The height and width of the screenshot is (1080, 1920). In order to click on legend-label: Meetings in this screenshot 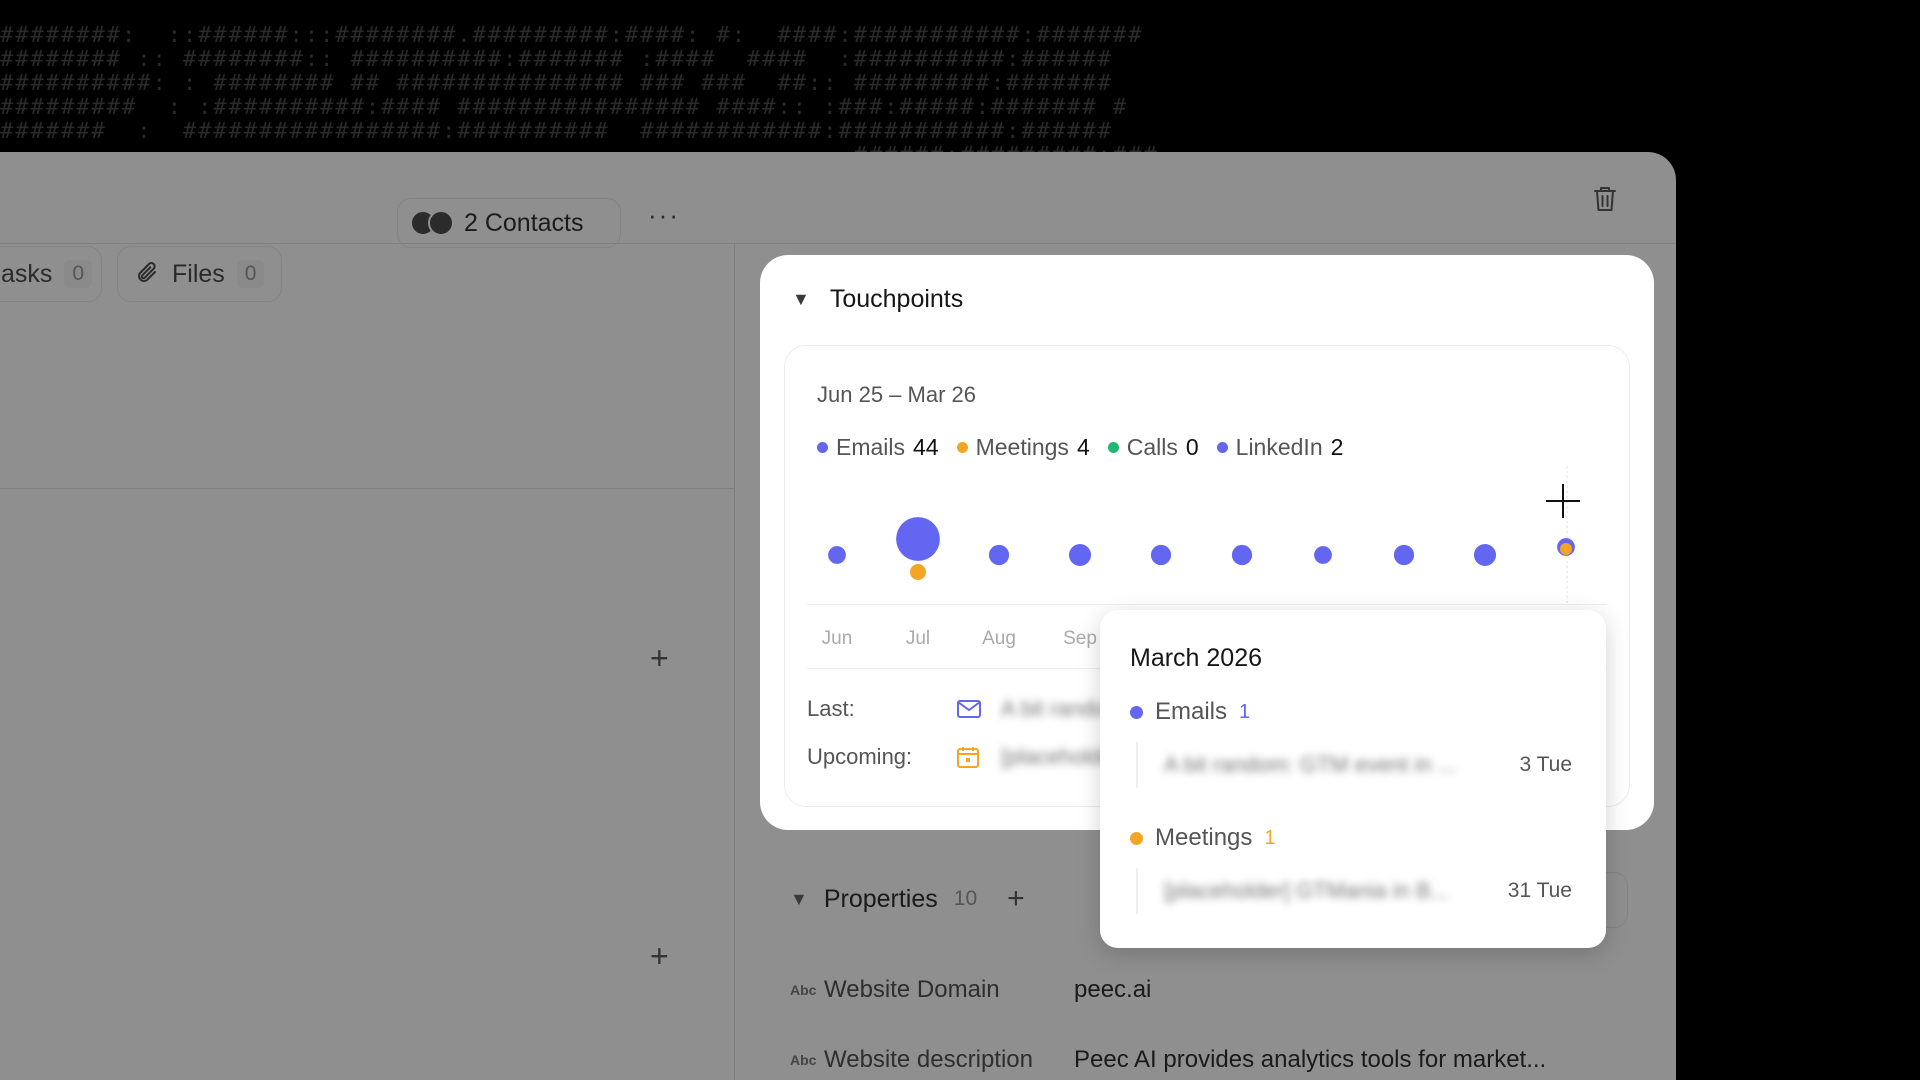, I will do `click(1022, 447)`.